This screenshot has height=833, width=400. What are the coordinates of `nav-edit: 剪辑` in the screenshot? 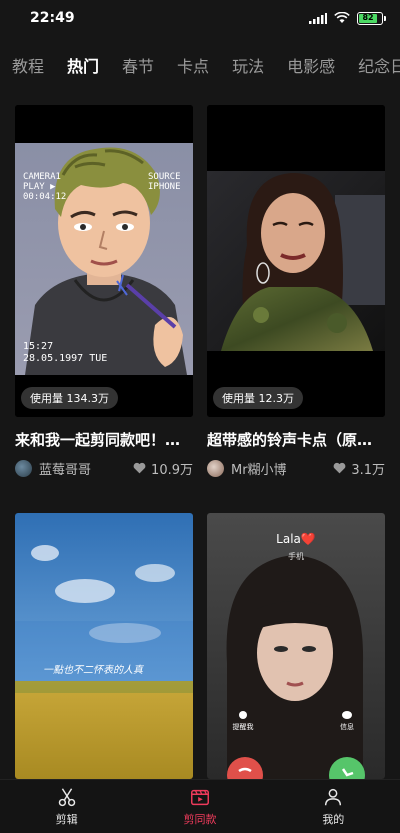 It's located at (66, 806).